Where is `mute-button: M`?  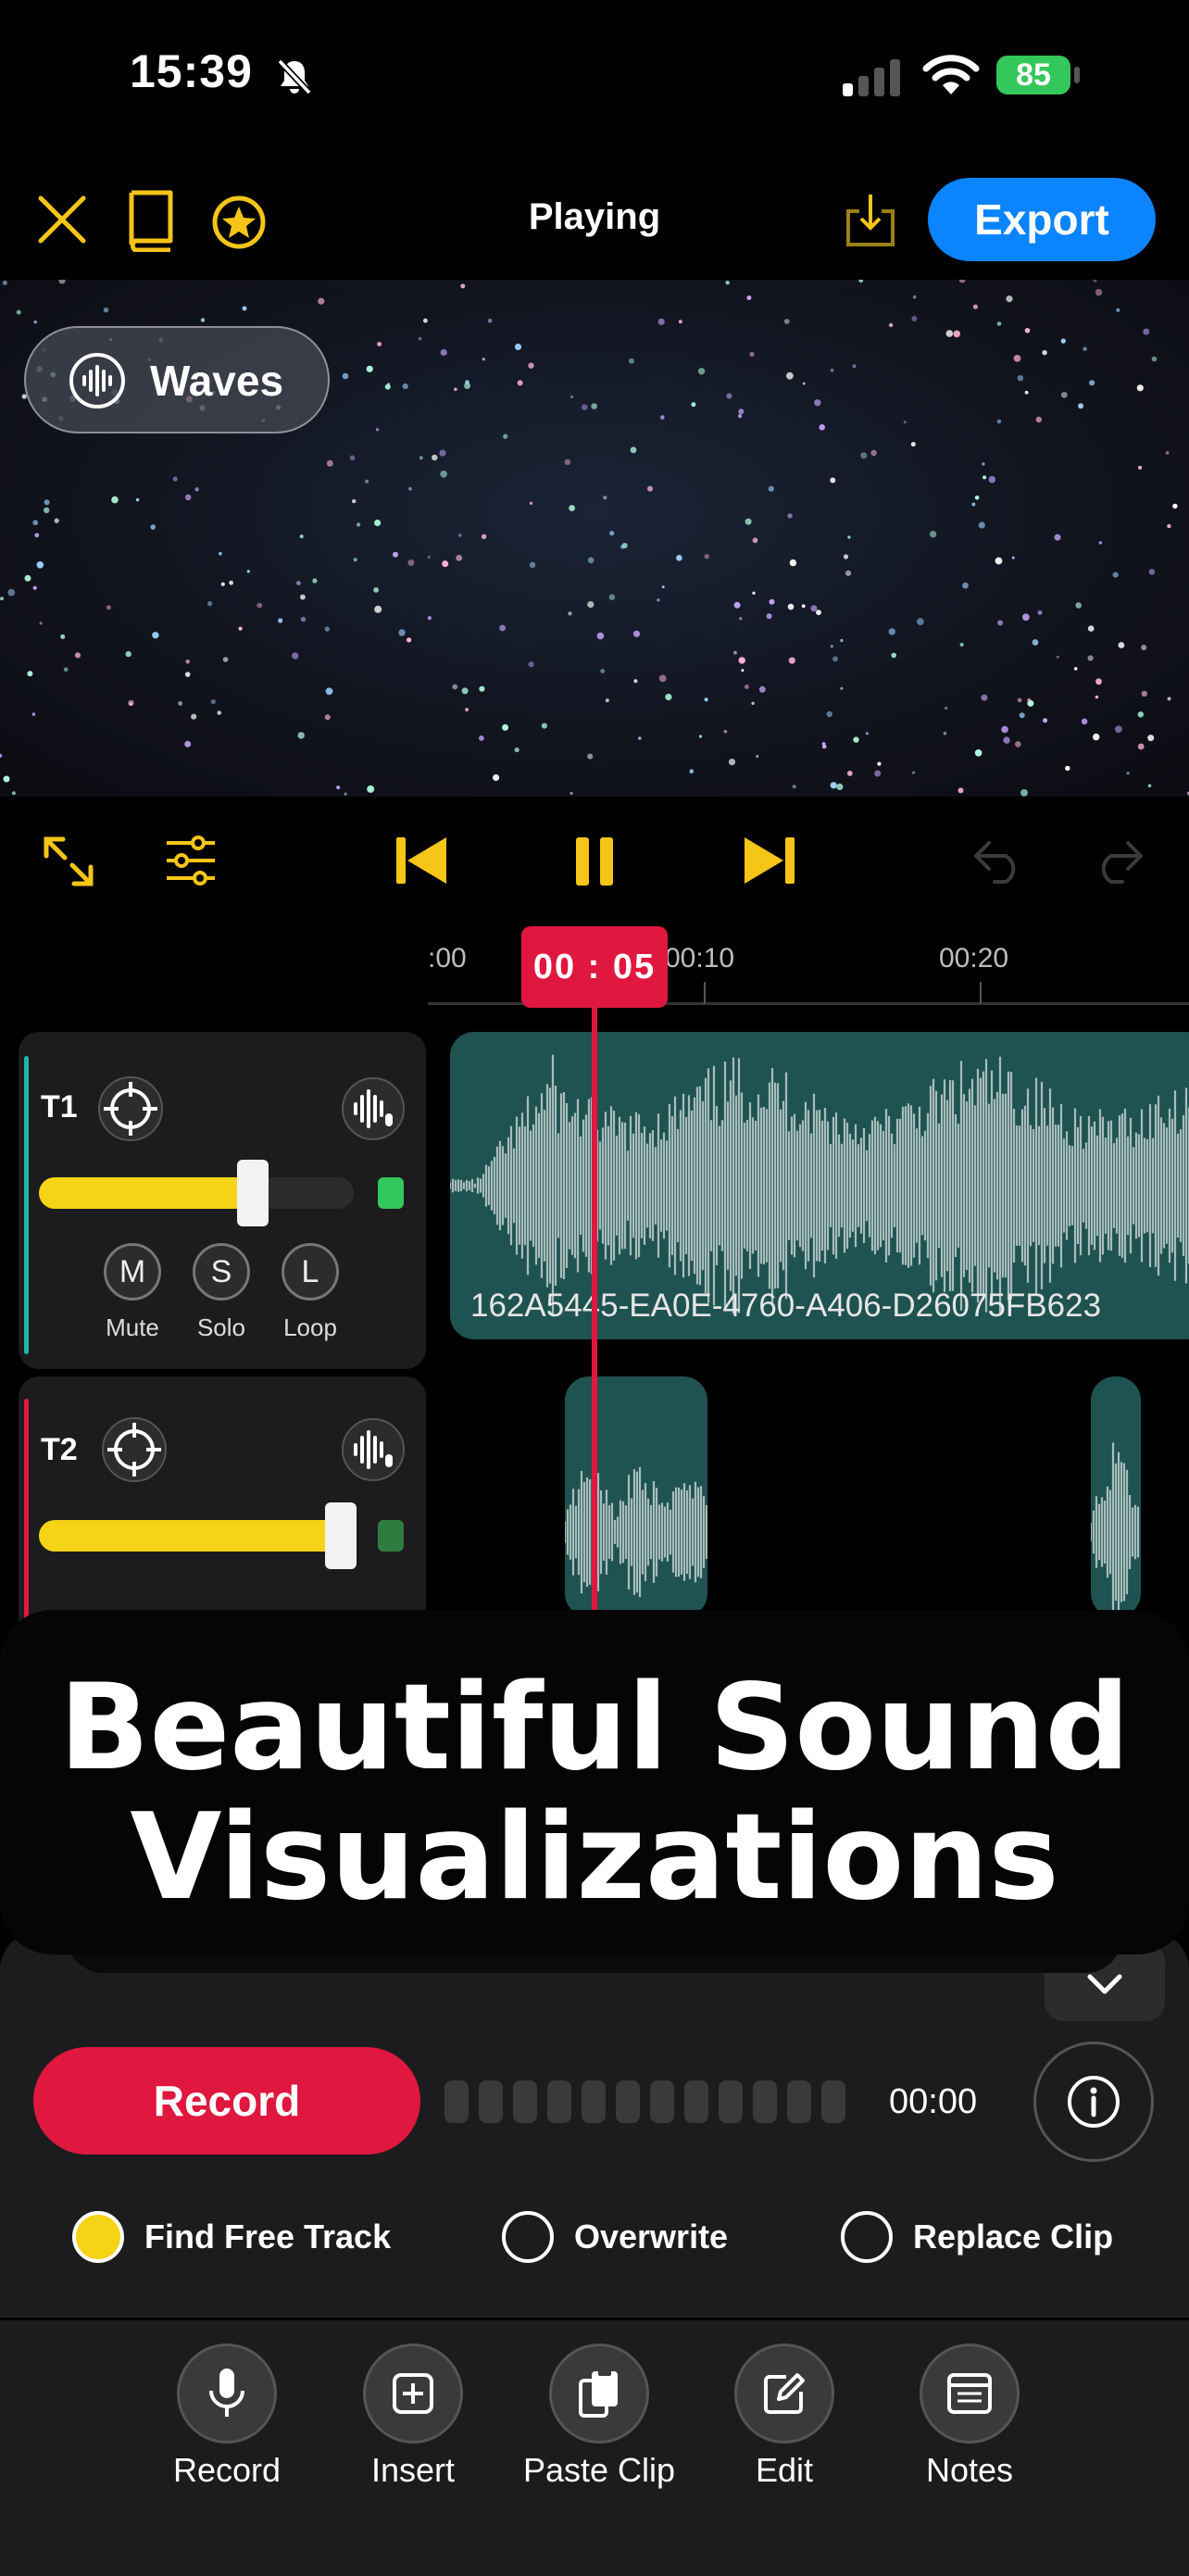
mute-button: M is located at coordinates (132, 1272).